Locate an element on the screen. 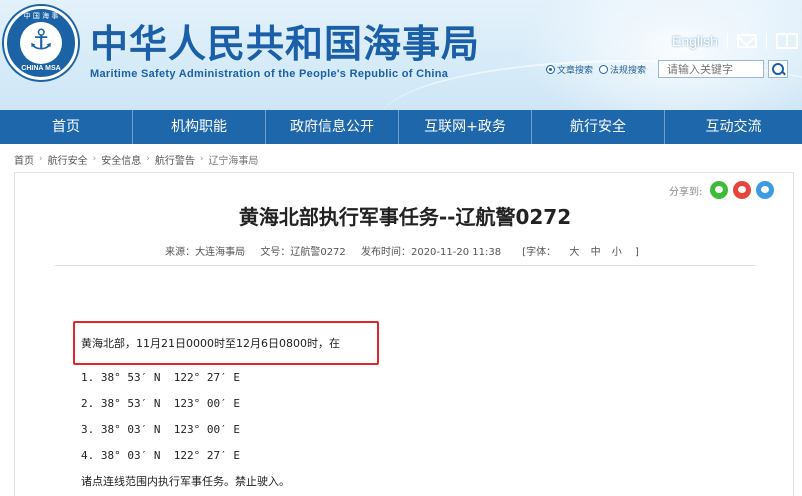 Image resolution: width=802 pixels, height=496 pixels. book-icon is located at coordinates (786, 41).